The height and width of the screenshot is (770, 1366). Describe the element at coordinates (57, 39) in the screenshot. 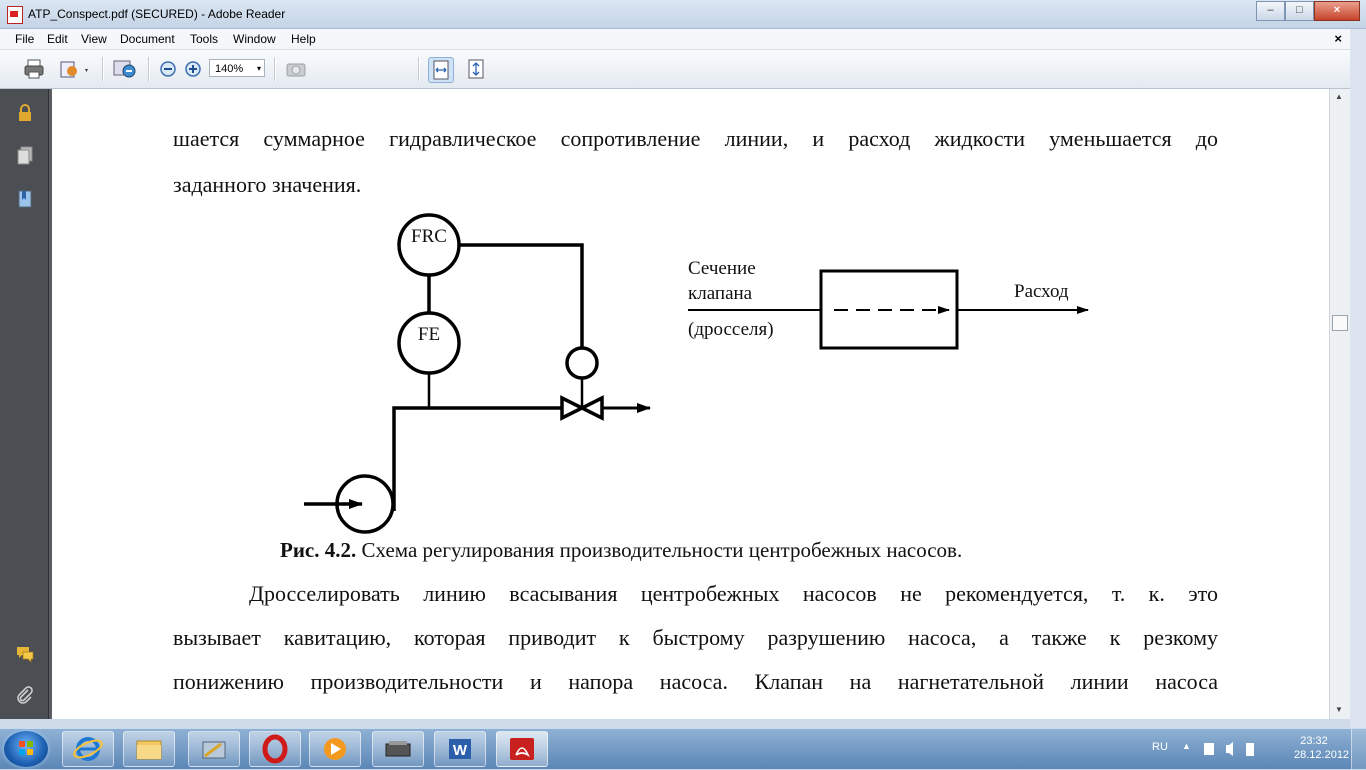

I see `menu-edit: Edit` at that location.